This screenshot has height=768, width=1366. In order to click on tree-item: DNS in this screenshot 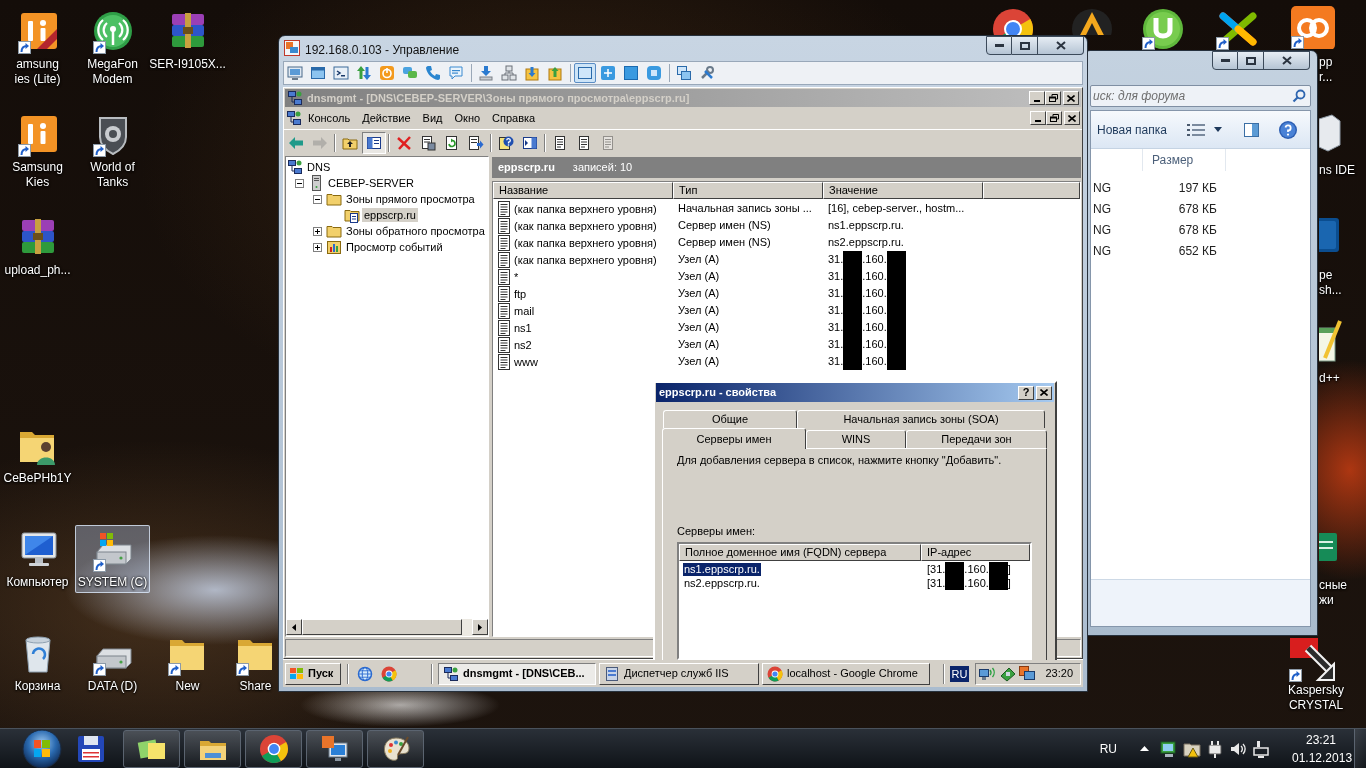, I will do `click(319, 167)`.